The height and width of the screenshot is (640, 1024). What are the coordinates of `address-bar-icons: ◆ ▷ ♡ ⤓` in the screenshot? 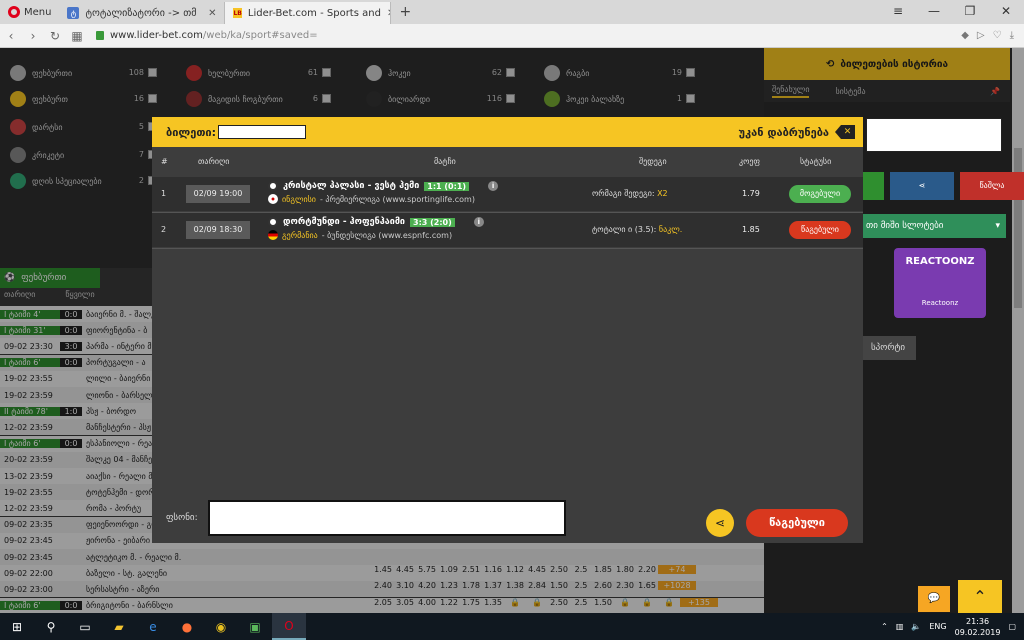 It's located at (992, 35).